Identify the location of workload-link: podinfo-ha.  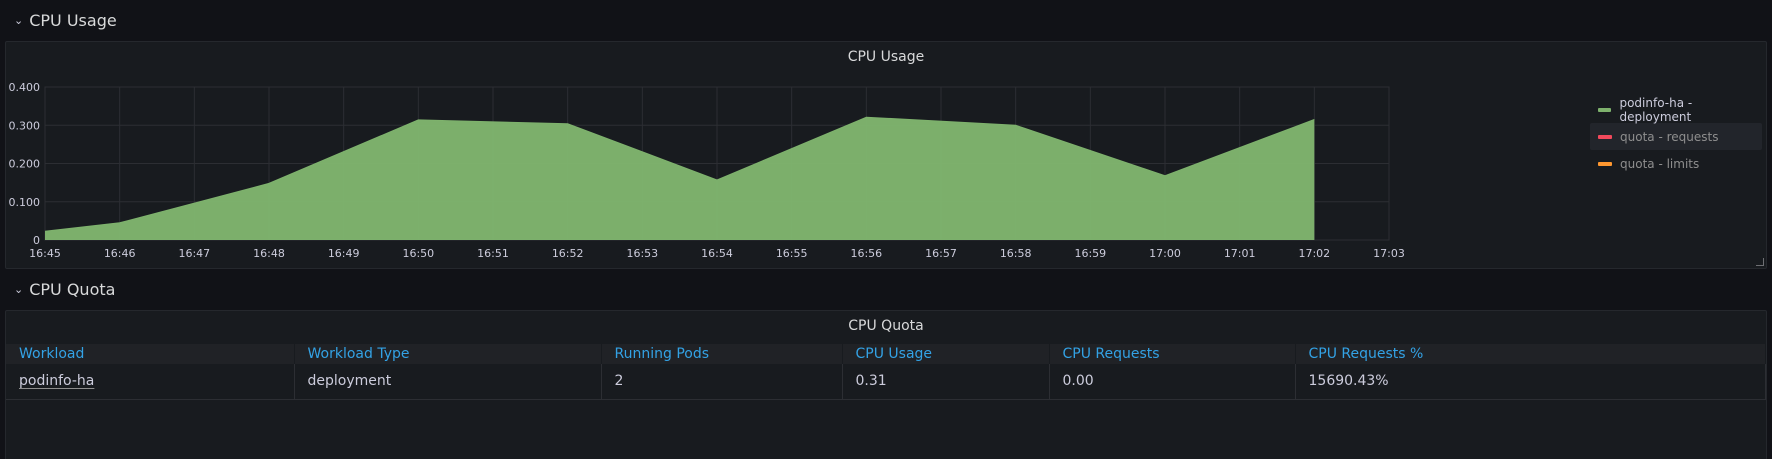
(56, 381).